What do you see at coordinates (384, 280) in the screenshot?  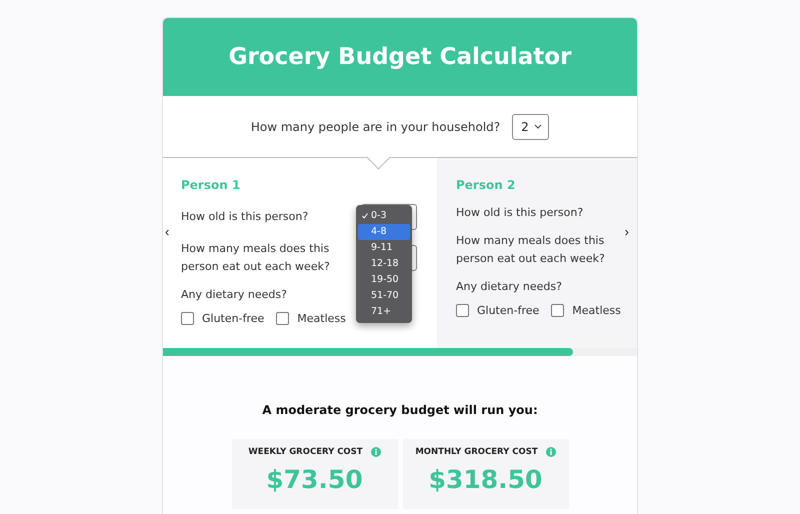 I see `menu-option: 19-50` at bounding box center [384, 280].